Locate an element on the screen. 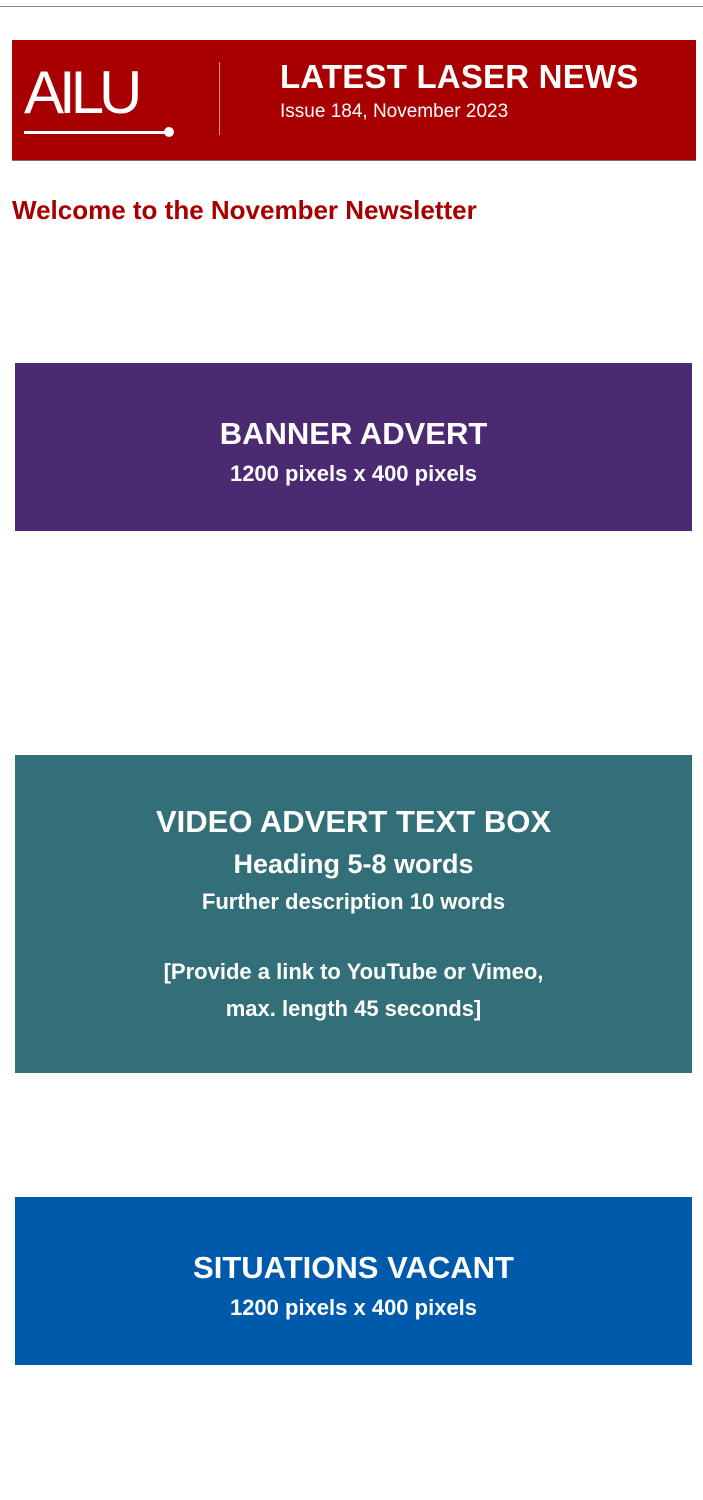  issue-label: Issue 184, November 2023 is located at coordinates (394, 111).